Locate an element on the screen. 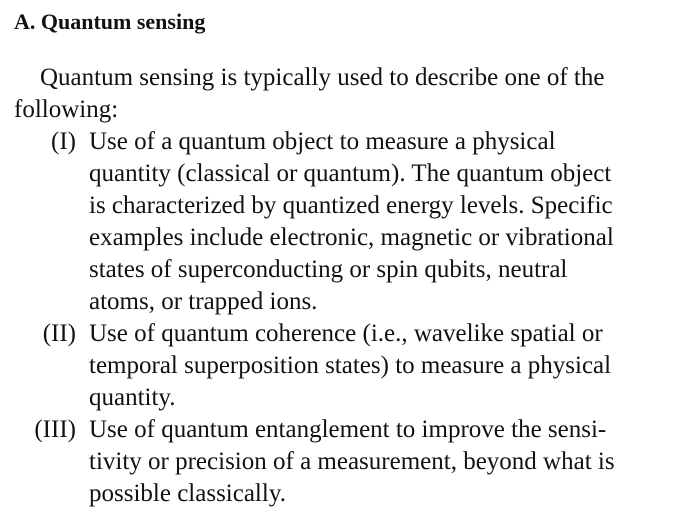  section-heading: A. Quantum sensing is located at coordinates (110, 21).